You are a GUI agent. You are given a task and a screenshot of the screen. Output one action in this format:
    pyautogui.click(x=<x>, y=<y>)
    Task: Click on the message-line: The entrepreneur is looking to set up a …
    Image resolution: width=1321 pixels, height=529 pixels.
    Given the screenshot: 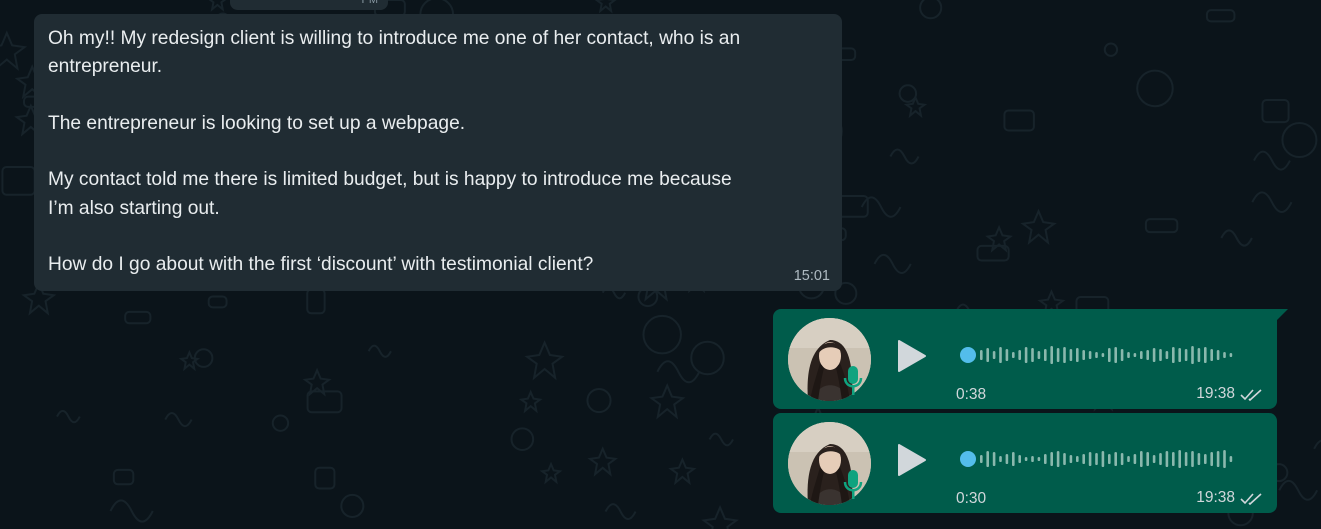 What is the action you would take?
    pyautogui.click(x=257, y=123)
    